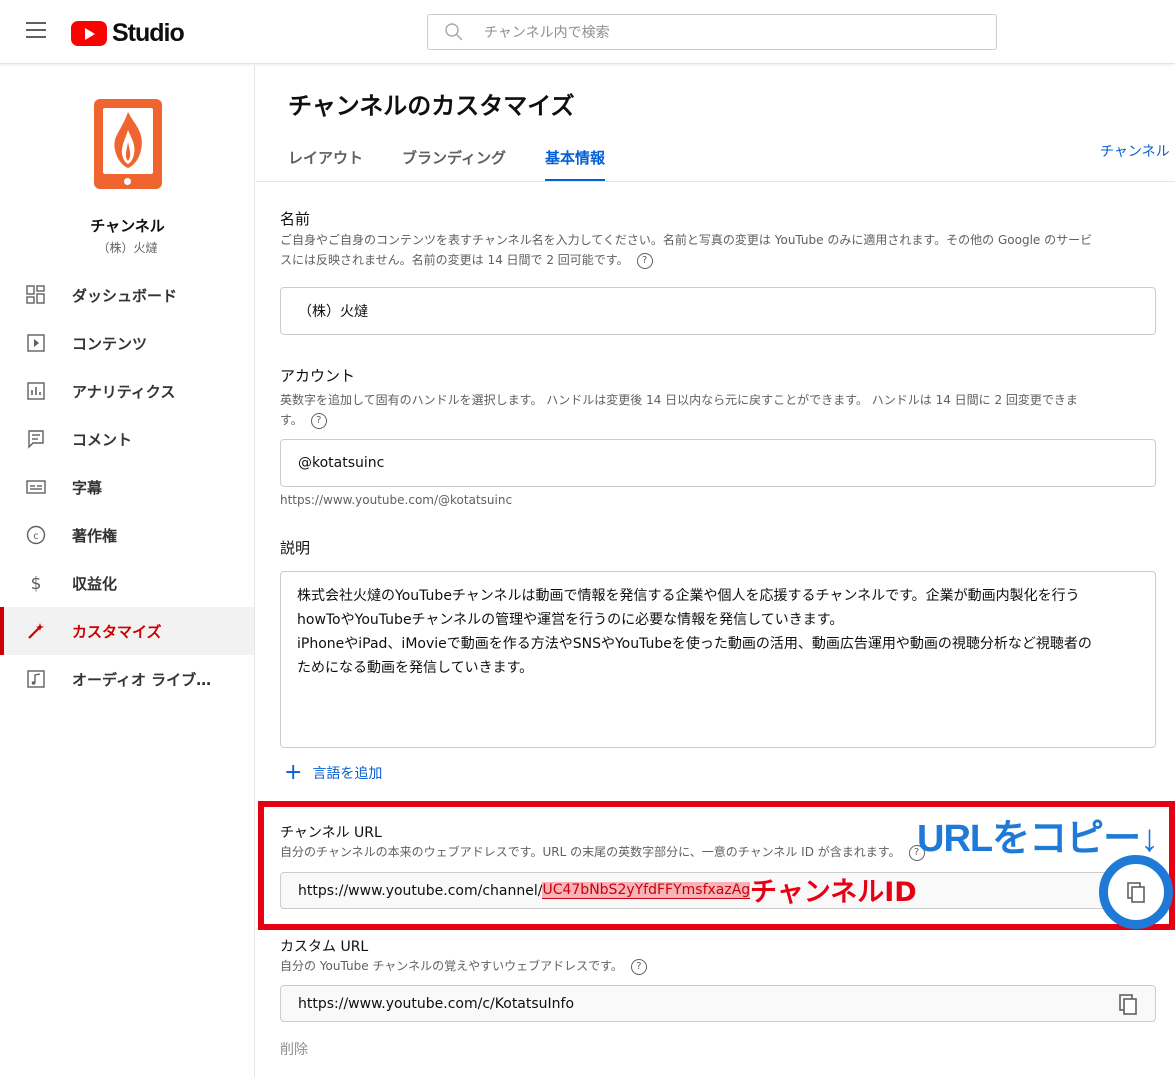 This screenshot has width=1175, height=1077. Describe the element at coordinates (646, 890) in the screenshot. I see `channel-id: UC47bNbS2yYfdFFYmsfxazAg` at that location.